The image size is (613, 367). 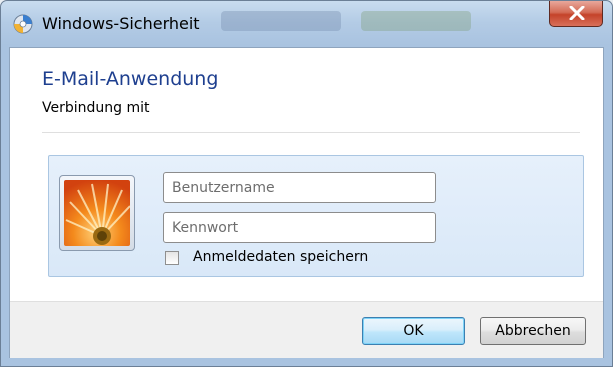 I want to click on cancel-button: Abbrechen, so click(x=533, y=331).